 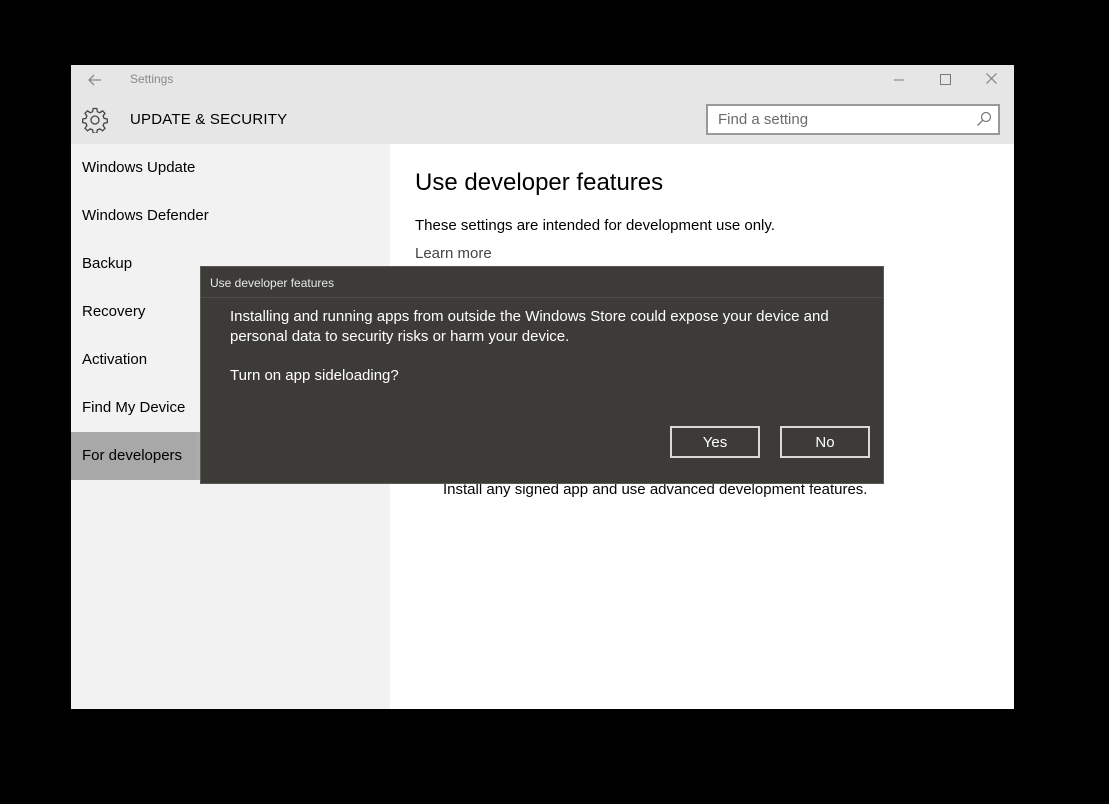 What do you see at coordinates (453, 253) in the screenshot?
I see `learn-more-link: Learn more` at bounding box center [453, 253].